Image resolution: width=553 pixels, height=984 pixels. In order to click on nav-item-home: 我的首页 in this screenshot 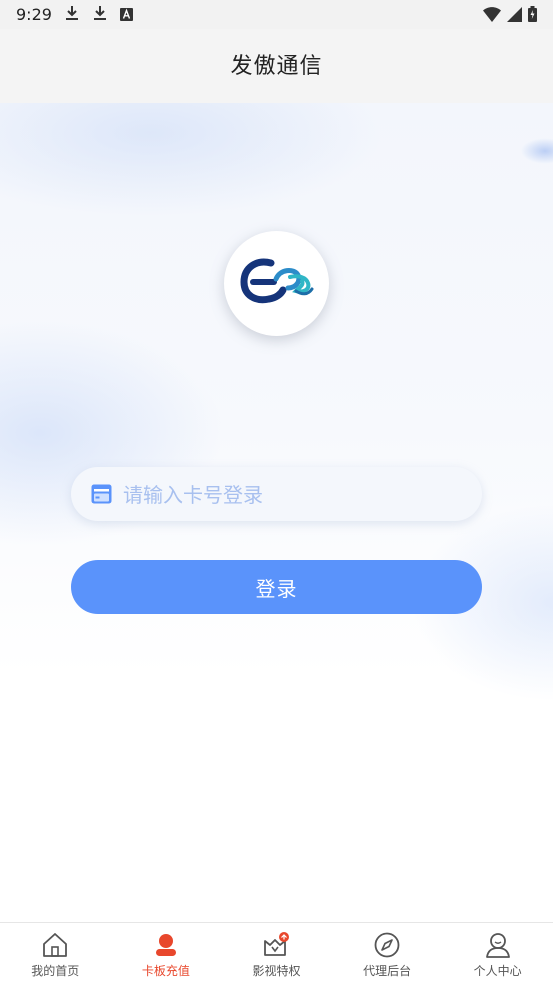, I will do `click(55, 953)`.